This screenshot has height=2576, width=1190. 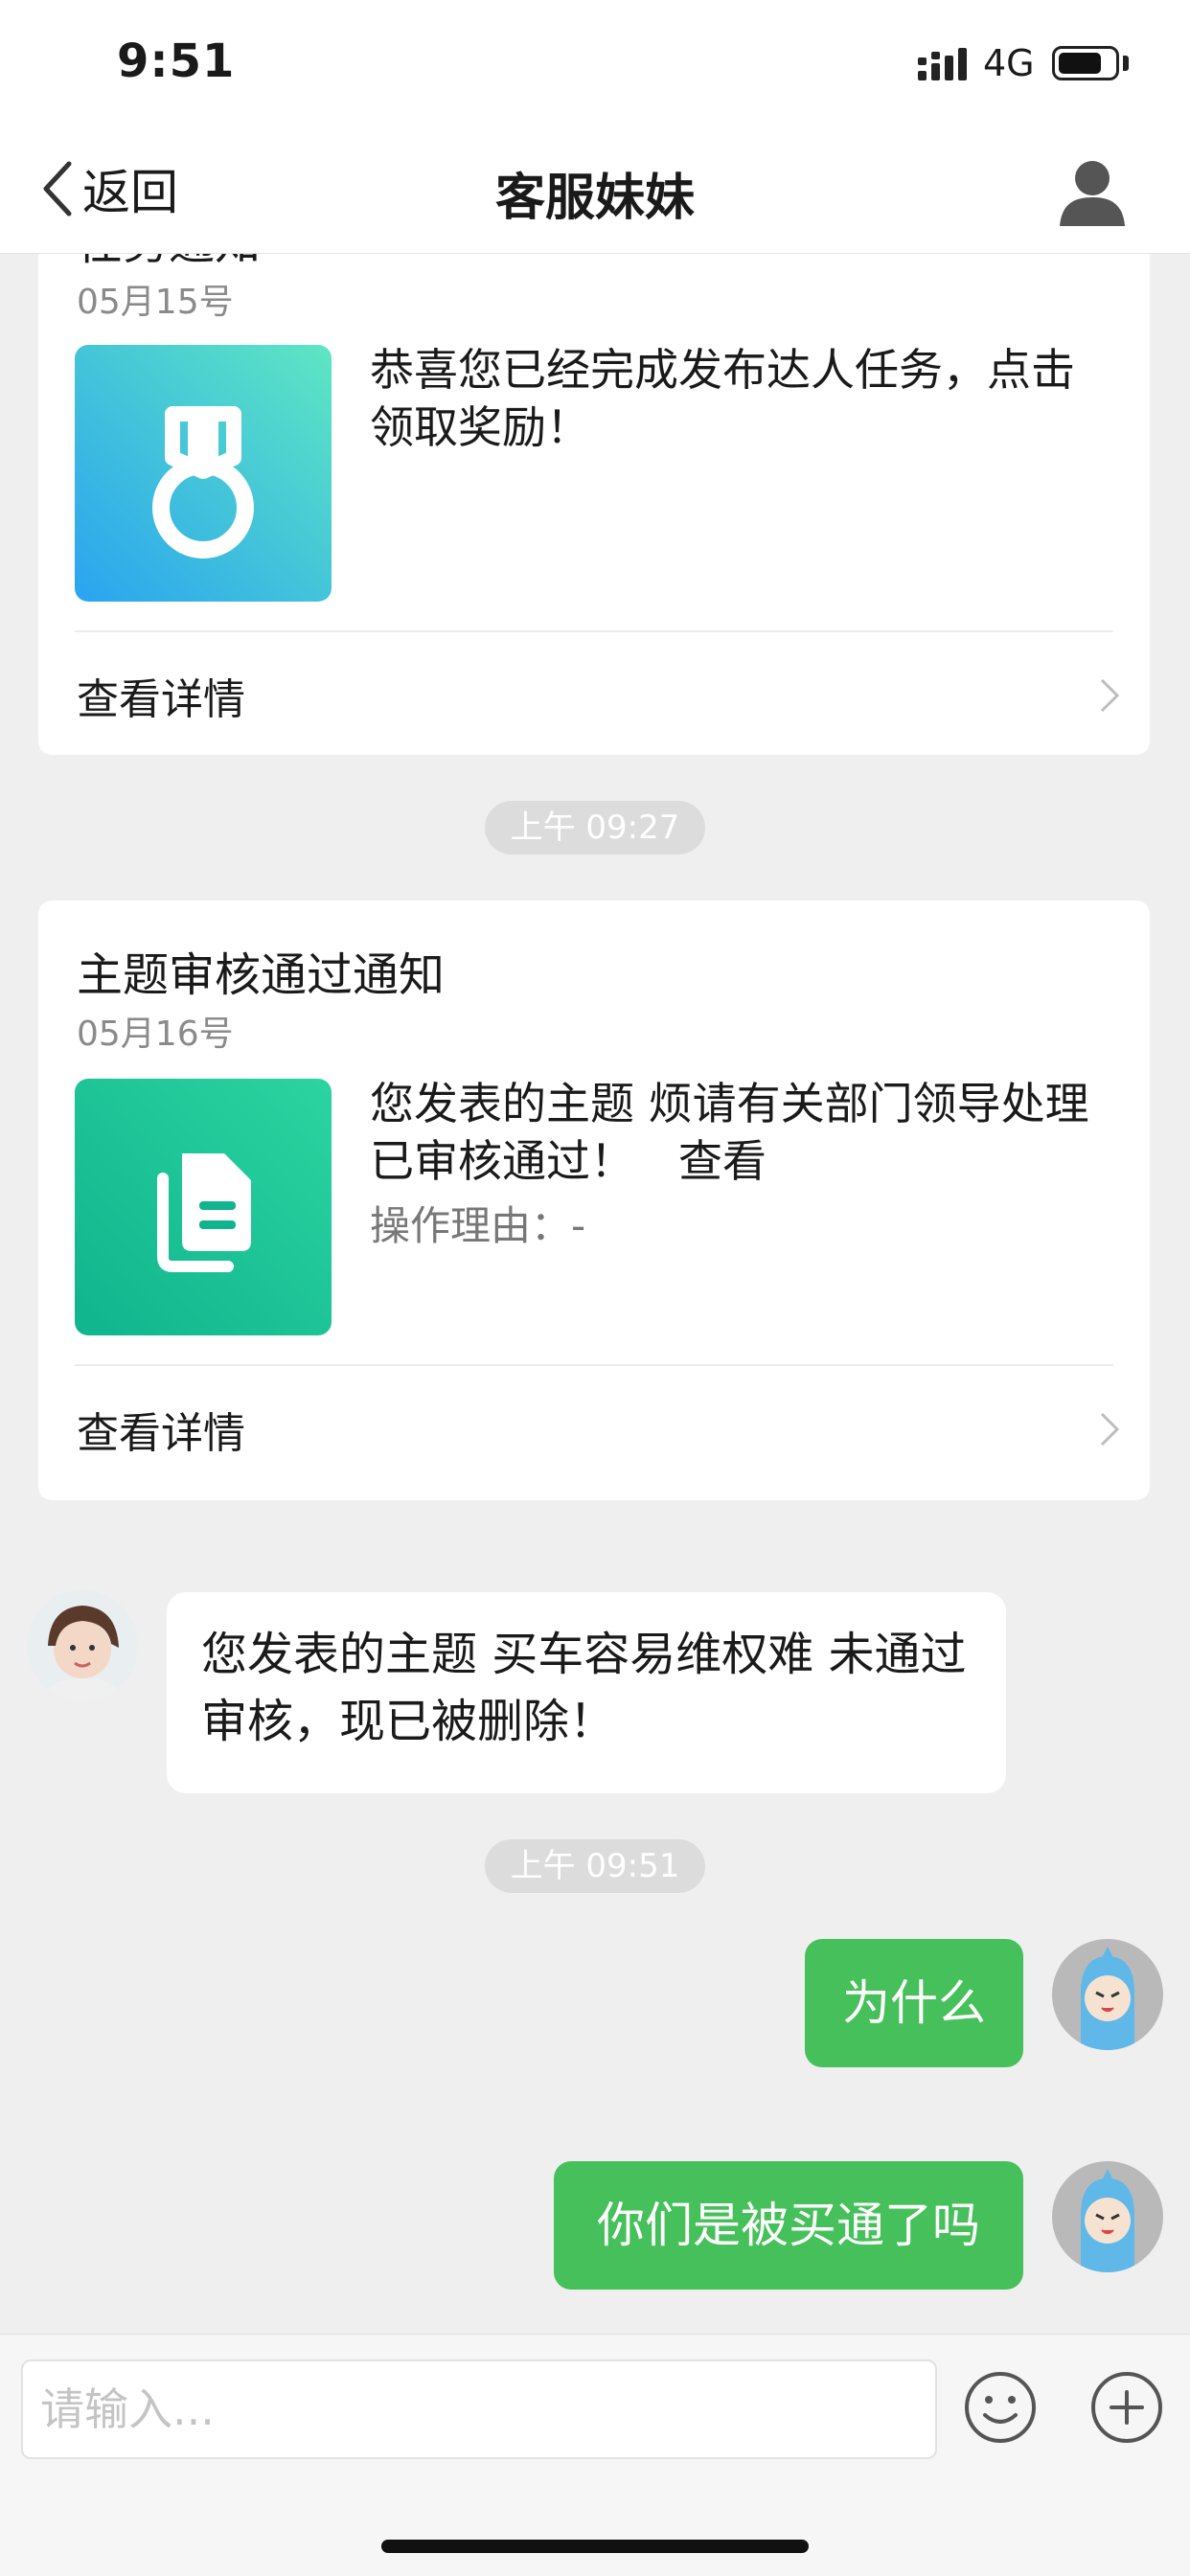 I want to click on reward-thumbnail, so click(x=203, y=473).